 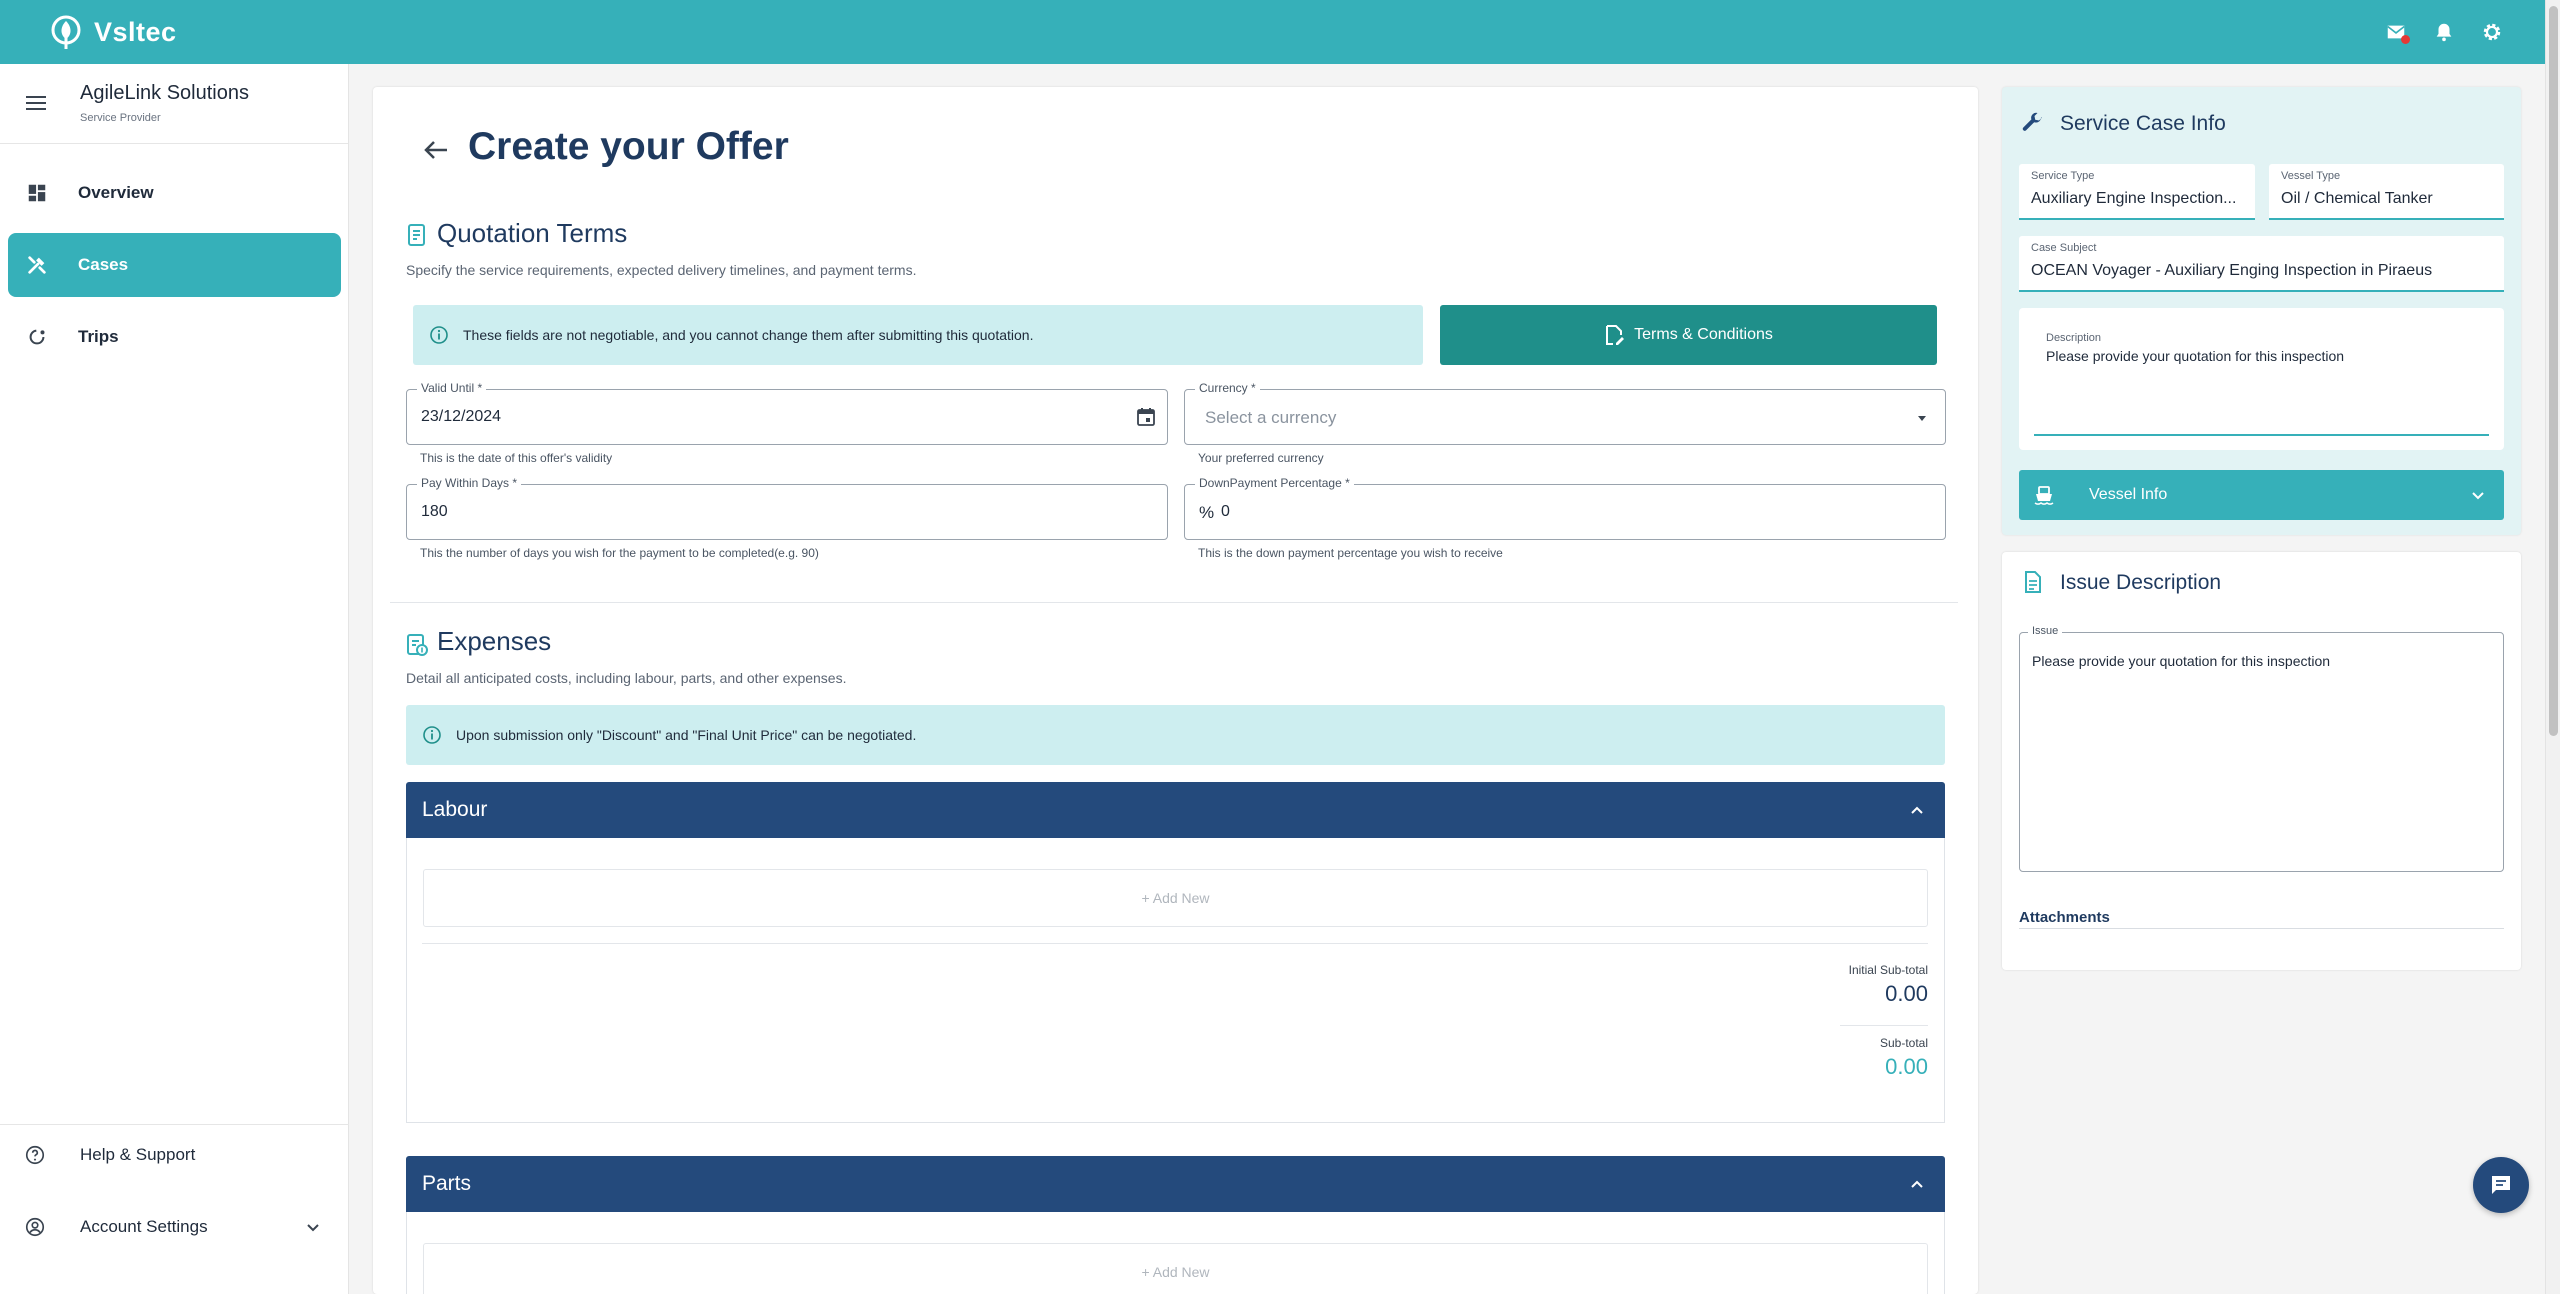 What do you see at coordinates (787, 413) in the screenshot?
I see `valid-until-field: Valid Until * 23/12/2024` at bounding box center [787, 413].